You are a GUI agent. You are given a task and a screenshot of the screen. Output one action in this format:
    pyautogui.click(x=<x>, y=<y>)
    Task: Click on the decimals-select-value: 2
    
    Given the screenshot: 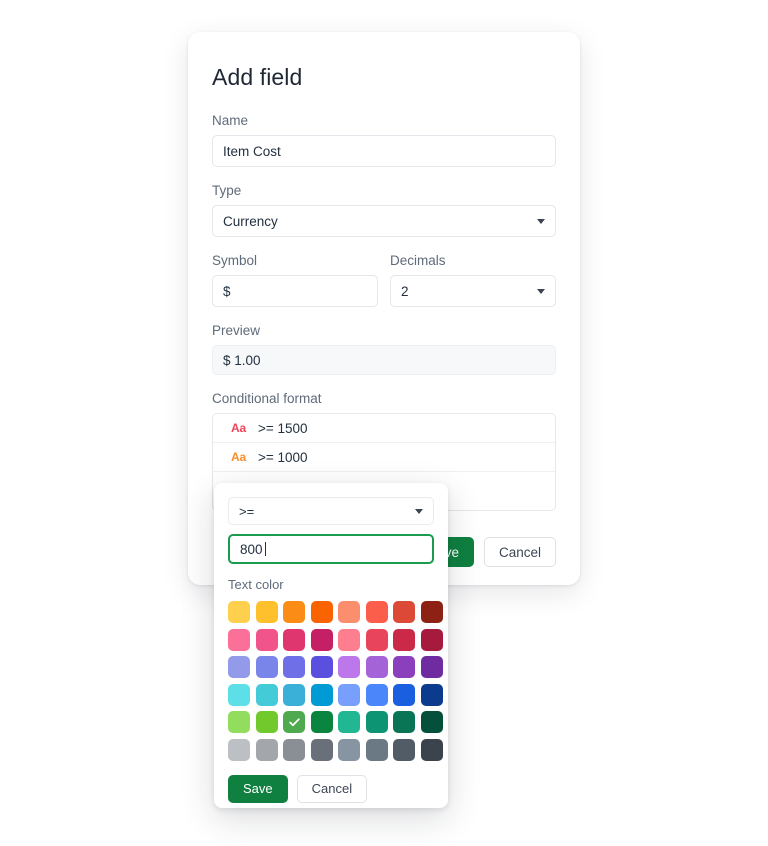 What is the action you would take?
    pyautogui.click(x=405, y=291)
    